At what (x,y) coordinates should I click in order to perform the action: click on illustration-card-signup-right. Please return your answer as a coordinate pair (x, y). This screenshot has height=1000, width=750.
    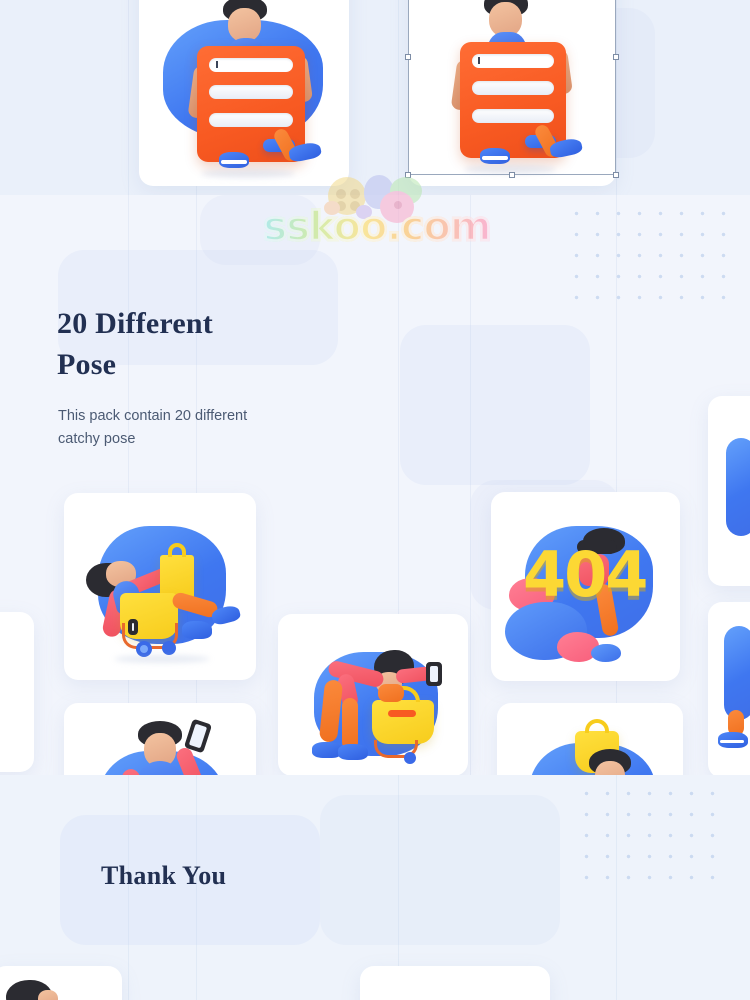
    Looking at the image, I should click on (512, 93).